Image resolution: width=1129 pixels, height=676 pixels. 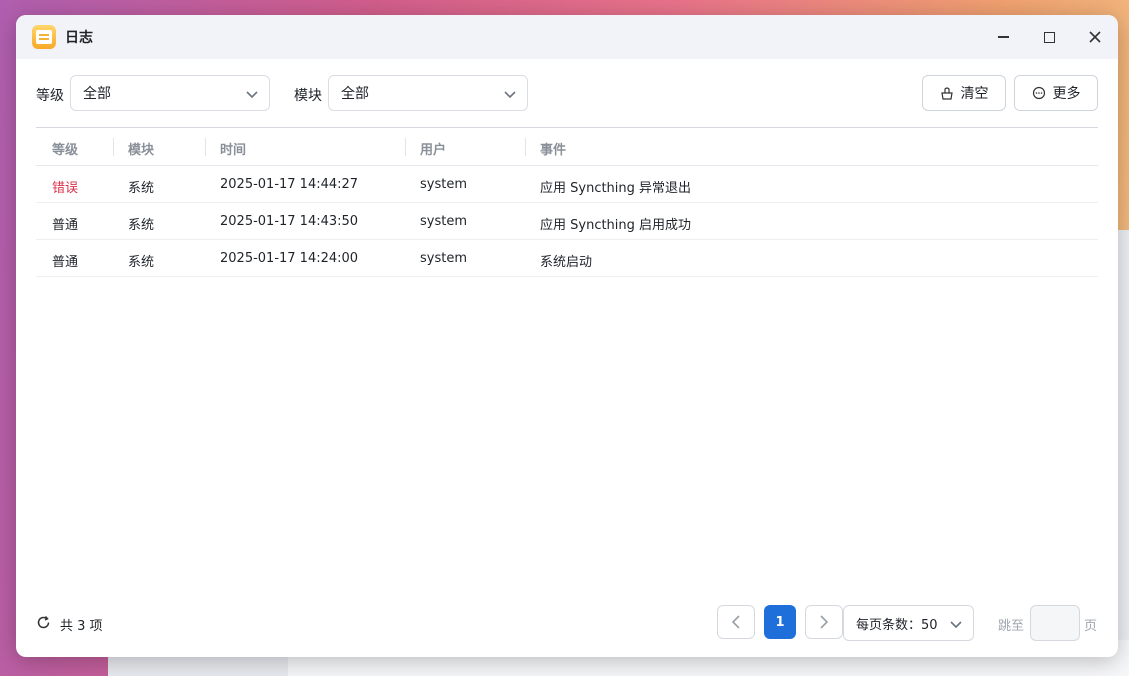 What do you see at coordinates (1055, 623) in the screenshot?
I see `jump-page-input` at bounding box center [1055, 623].